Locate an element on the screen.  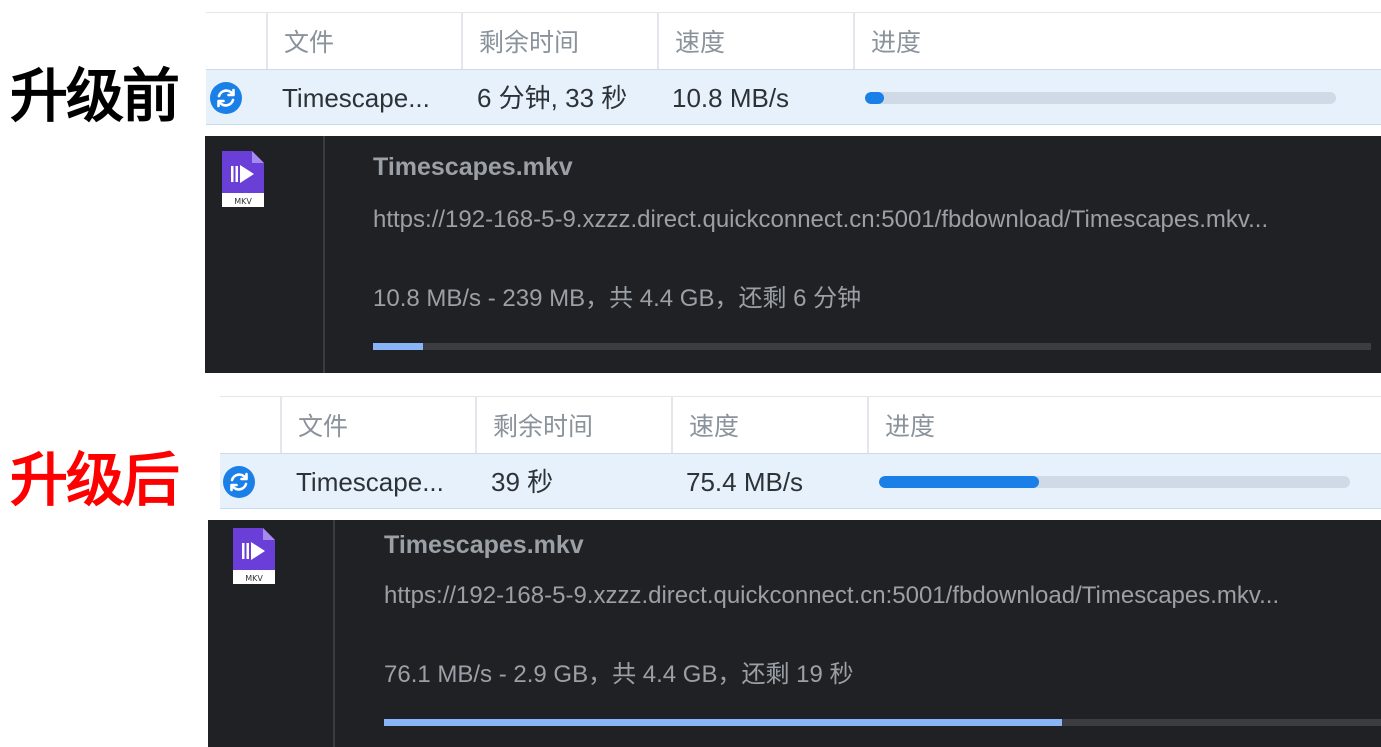
table-row: Timescape... 39 秒 75.4 MB/s is located at coordinates (800, 481).